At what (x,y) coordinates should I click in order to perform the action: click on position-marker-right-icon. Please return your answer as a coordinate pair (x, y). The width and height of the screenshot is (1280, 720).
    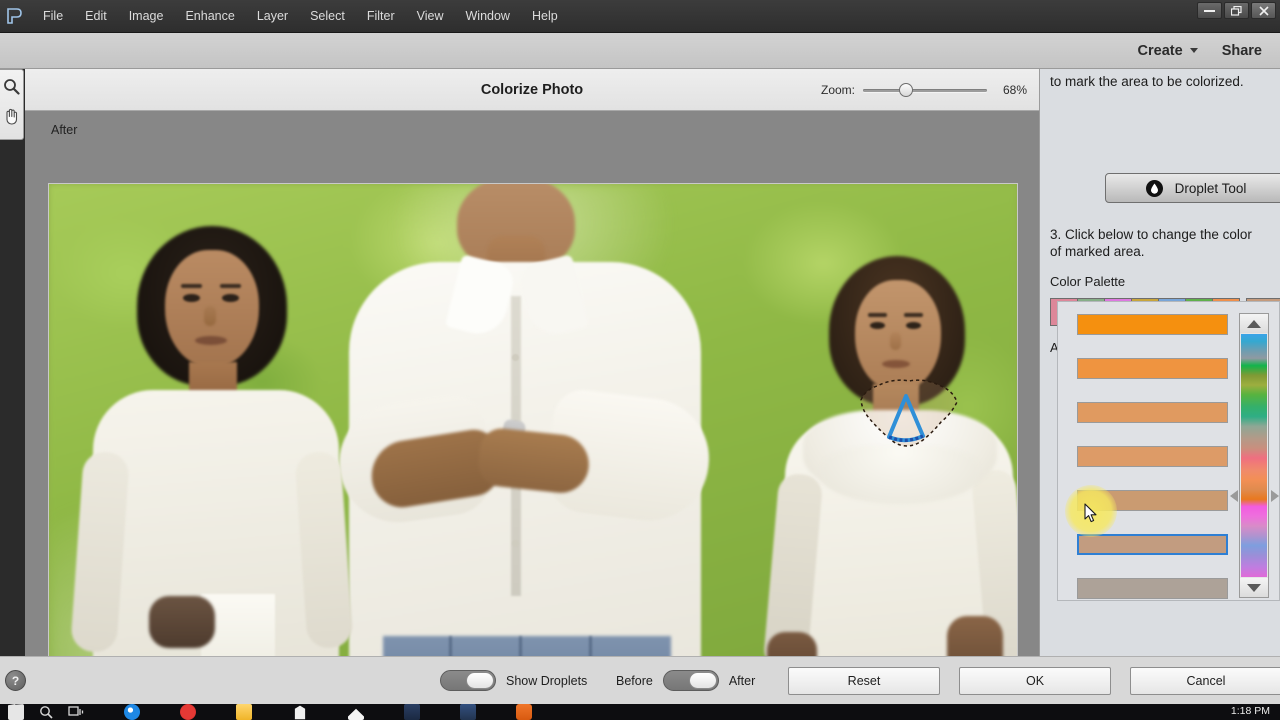
    Looking at the image, I should click on (1275, 496).